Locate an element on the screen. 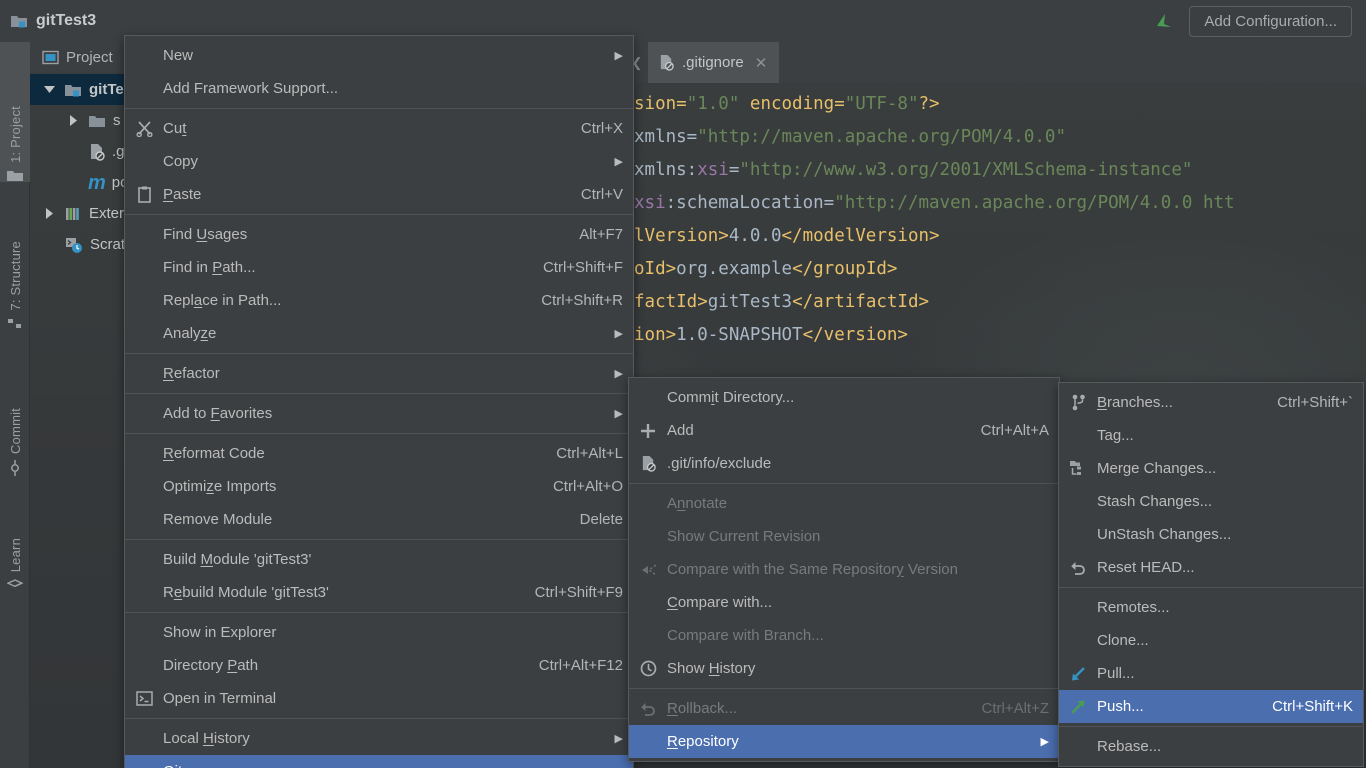 The image size is (1366, 768). menu-item-show-in-explorer: Show in Explorer is located at coordinates (379, 632).